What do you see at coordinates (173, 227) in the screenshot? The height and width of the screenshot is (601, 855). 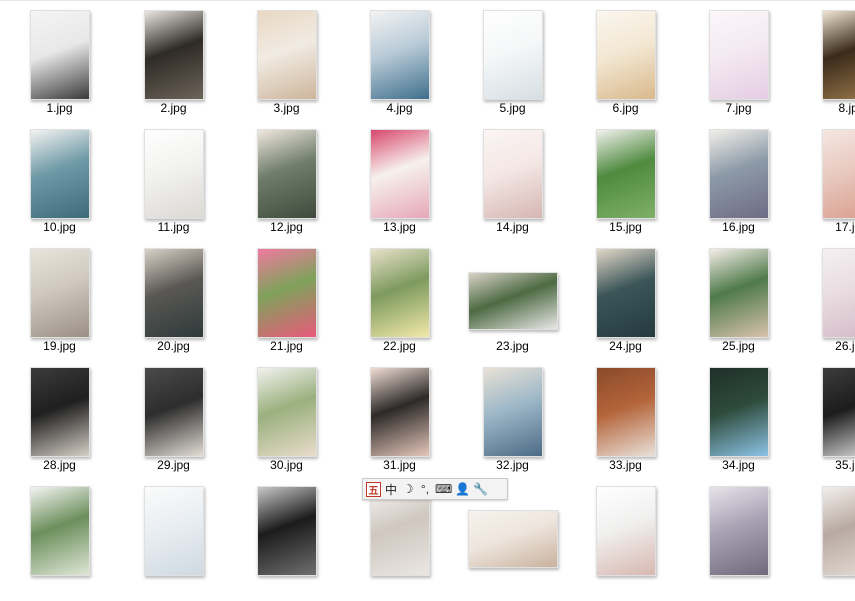 I see `file-name-label: 11.jpg` at bounding box center [173, 227].